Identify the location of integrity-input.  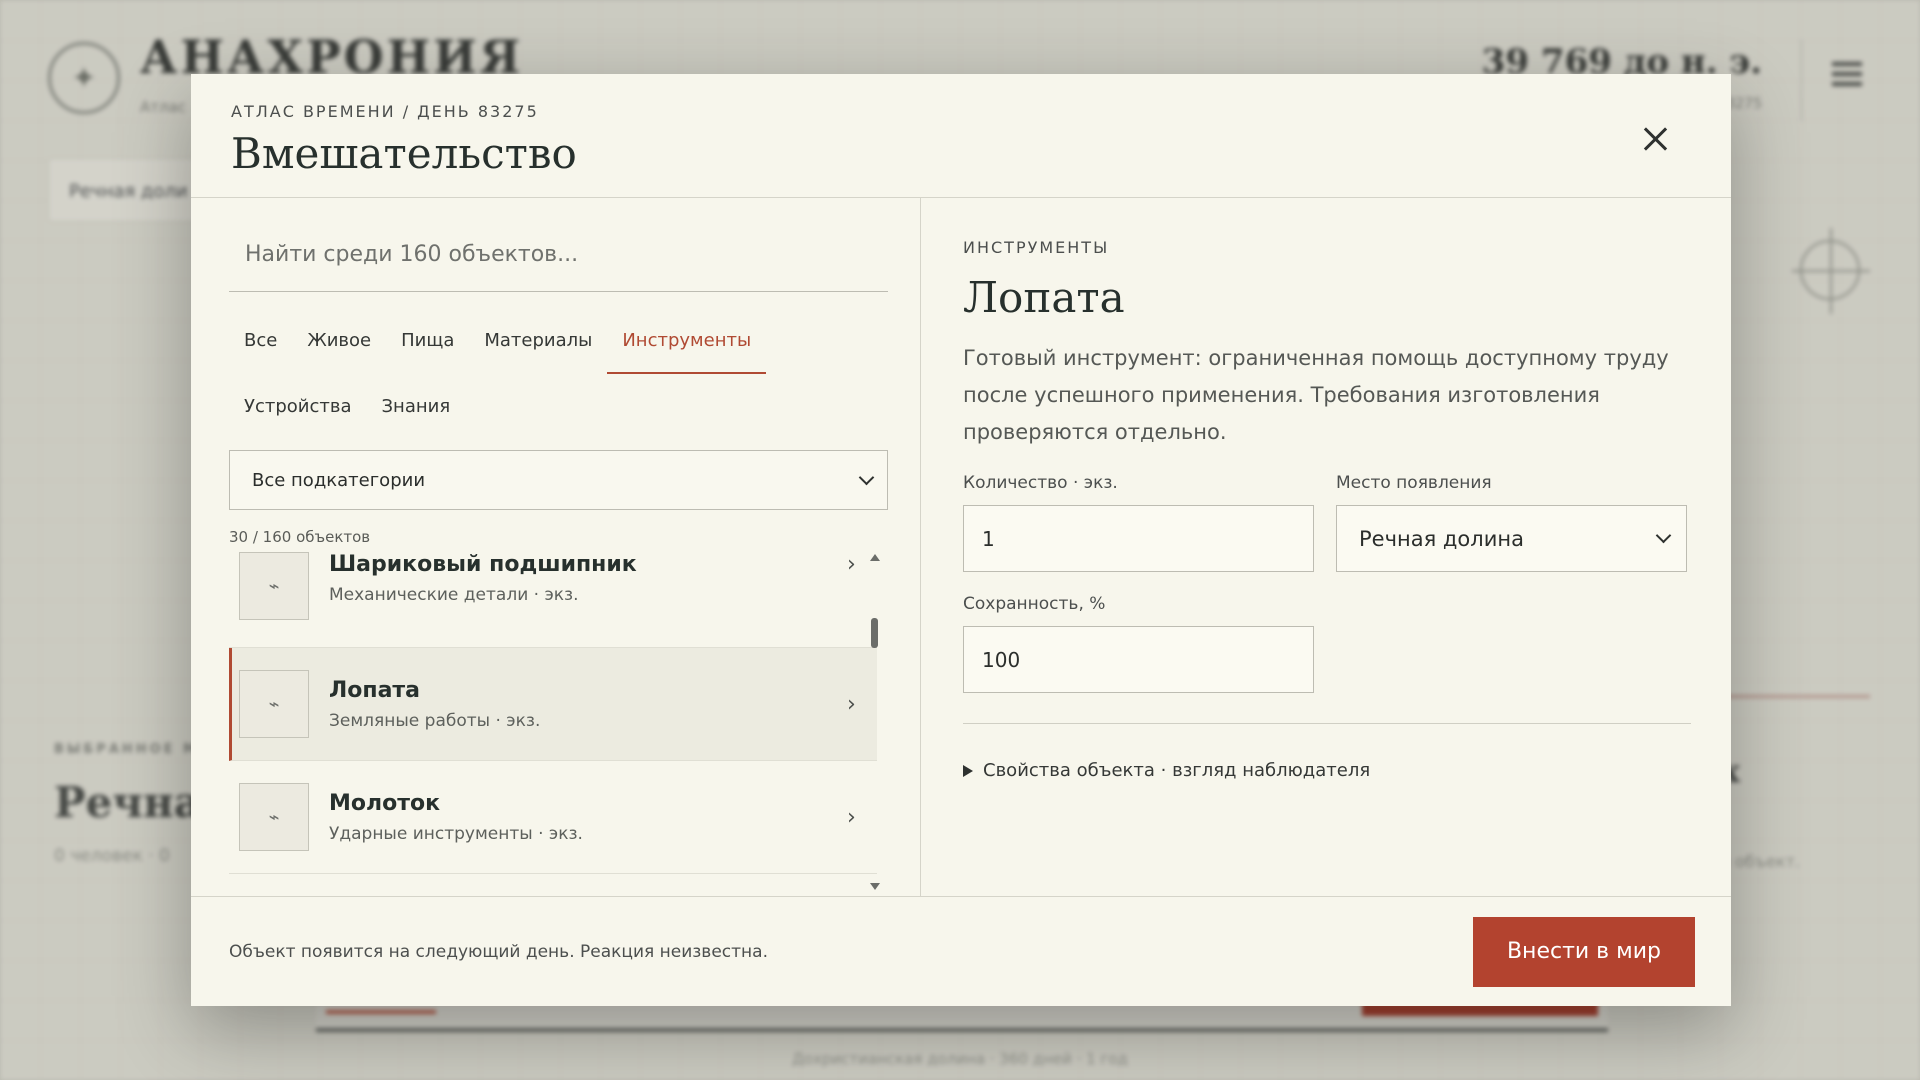
(1138, 659).